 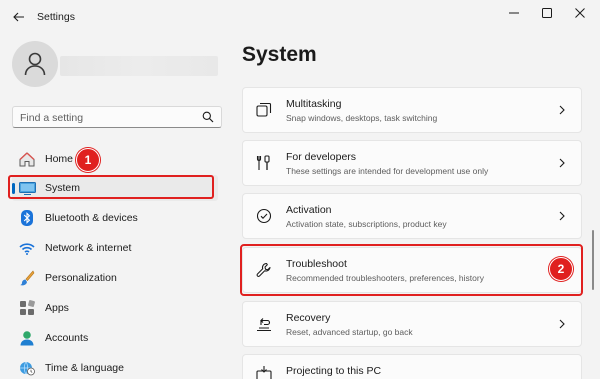 What do you see at coordinates (561, 269) in the screenshot?
I see `step-badge-2: 2` at bounding box center [561, 269].